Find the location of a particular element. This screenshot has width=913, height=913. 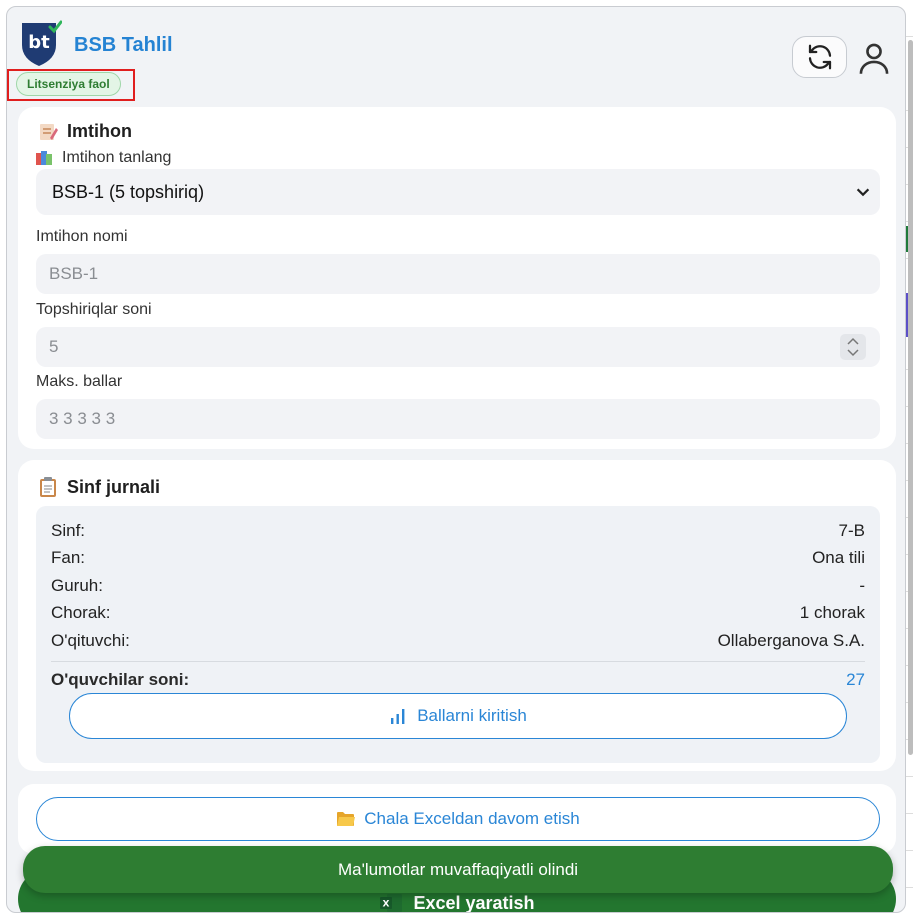

exam-name-field: BSB-1 is located at coordinates (458, 274).